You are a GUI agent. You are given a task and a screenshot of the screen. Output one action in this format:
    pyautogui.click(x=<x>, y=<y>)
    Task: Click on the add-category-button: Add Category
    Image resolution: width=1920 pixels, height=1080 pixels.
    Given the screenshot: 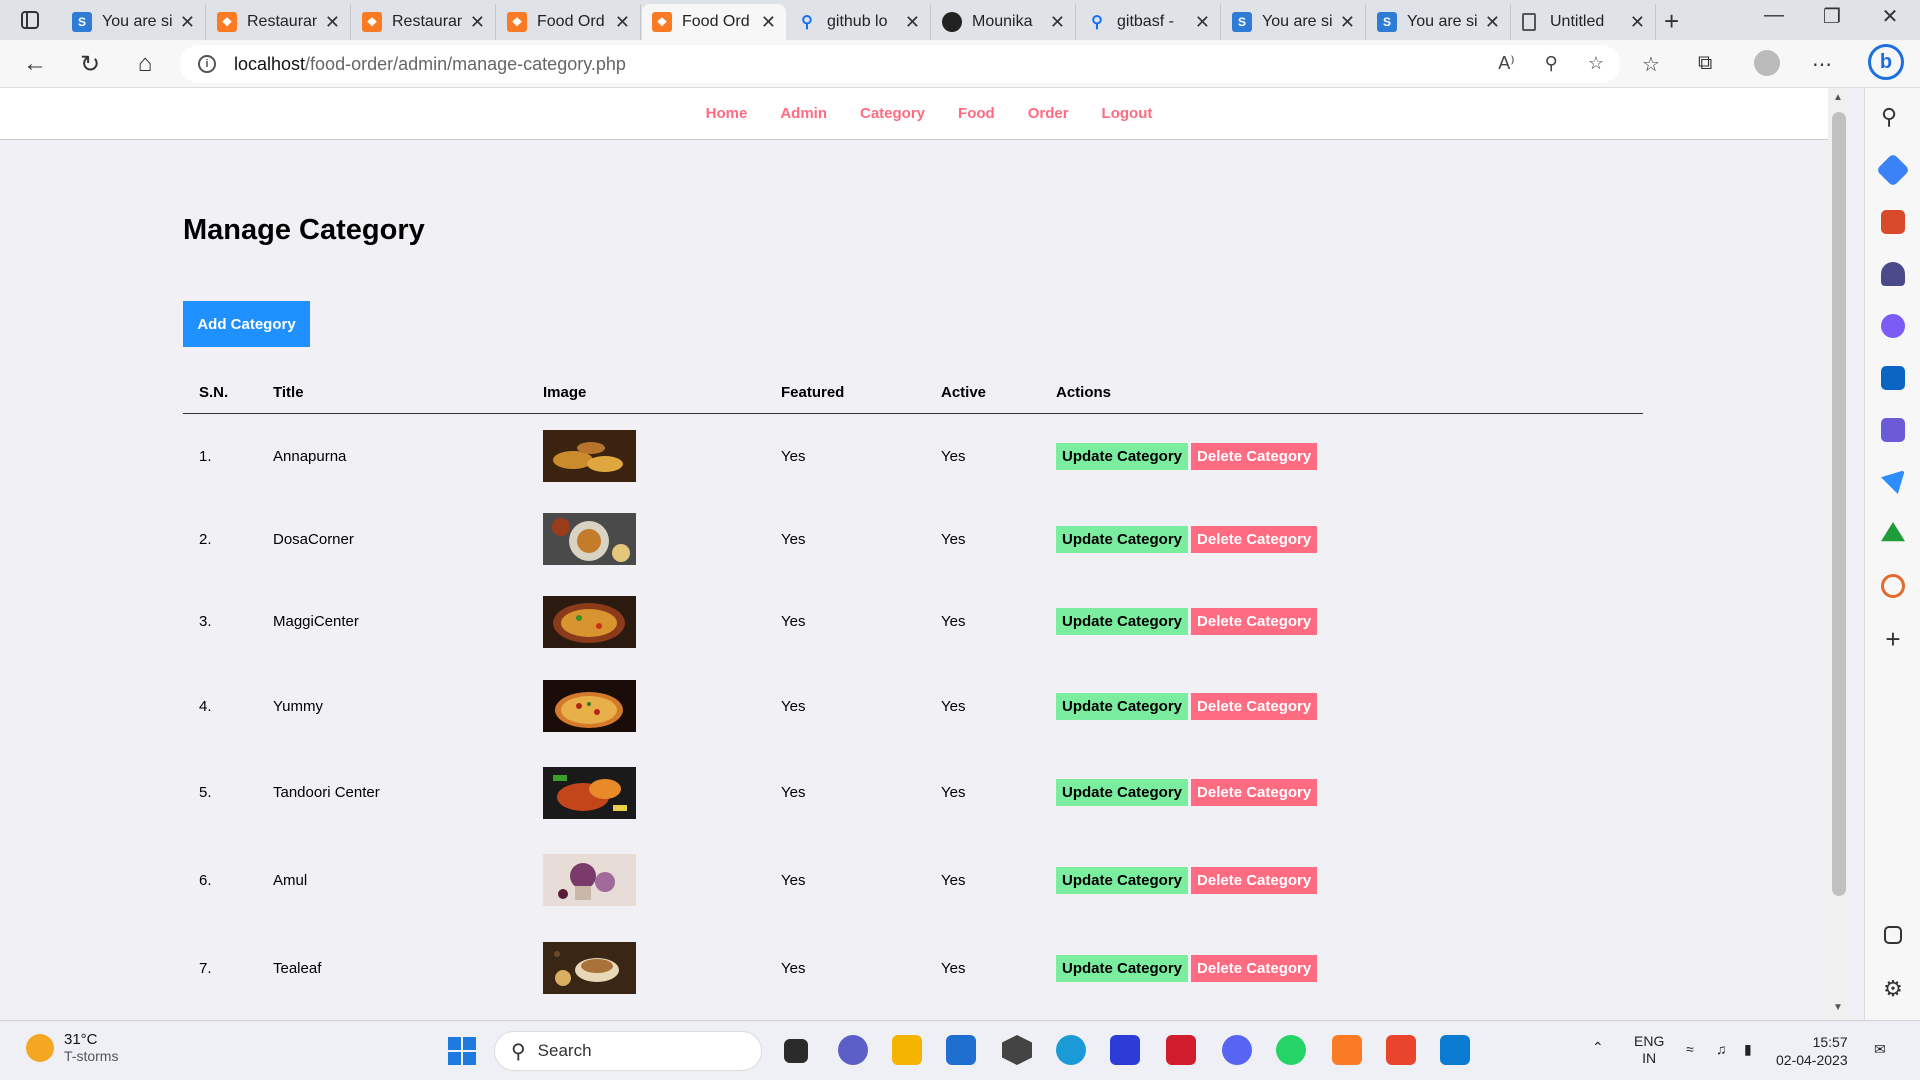 What is the action you would take?
    pyautogui.click(x=246, y=324)
    